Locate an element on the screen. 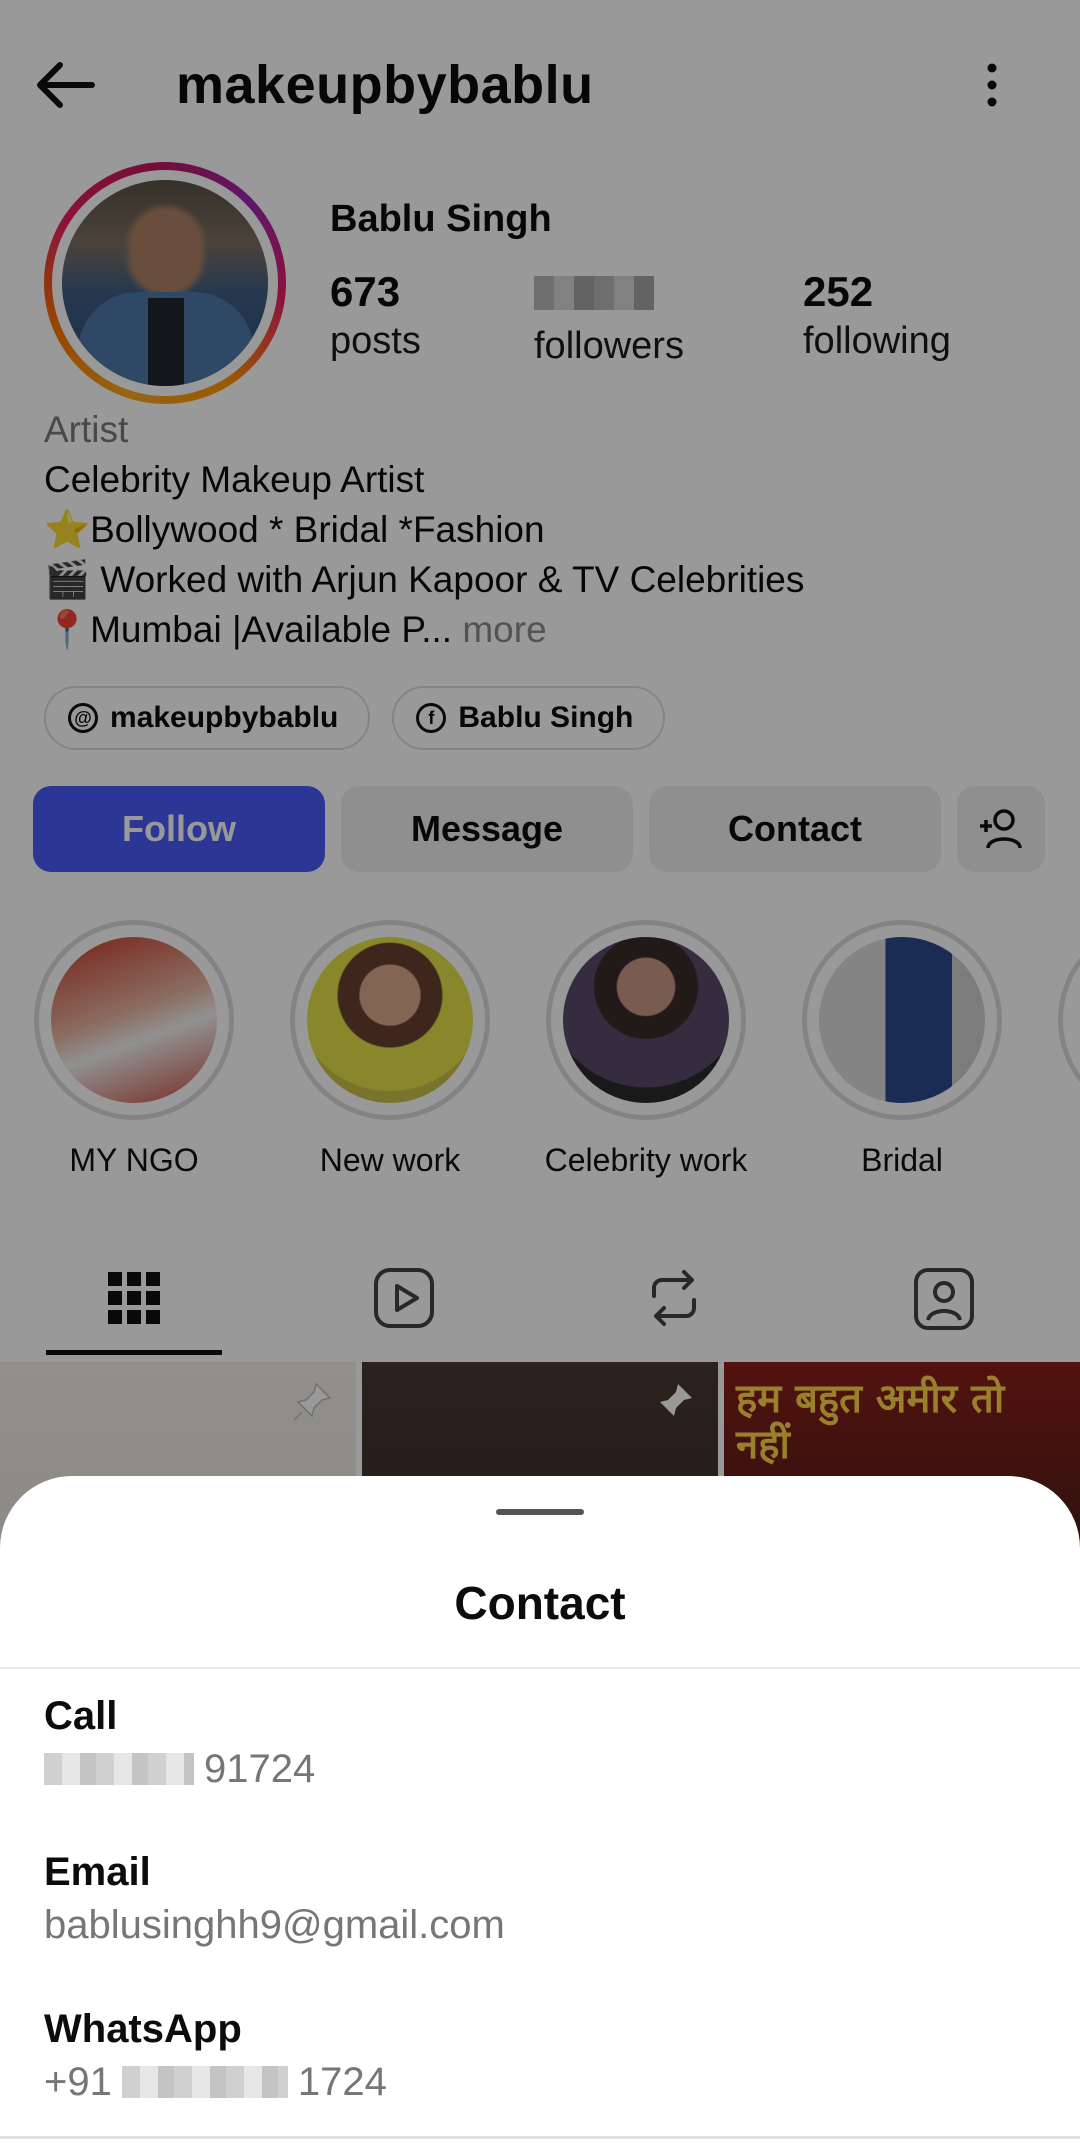  sheet-drag-handle is located at coordinates (540, 1512).